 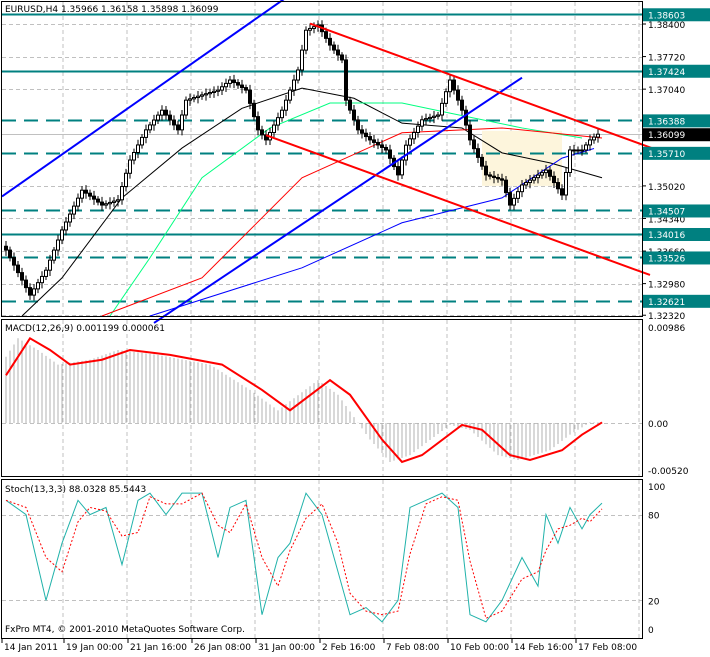 What do you see at coordinates (666, 236) in the screenshot?
I see `price-level-label: 1.34016` at bounding box center [666, 236].